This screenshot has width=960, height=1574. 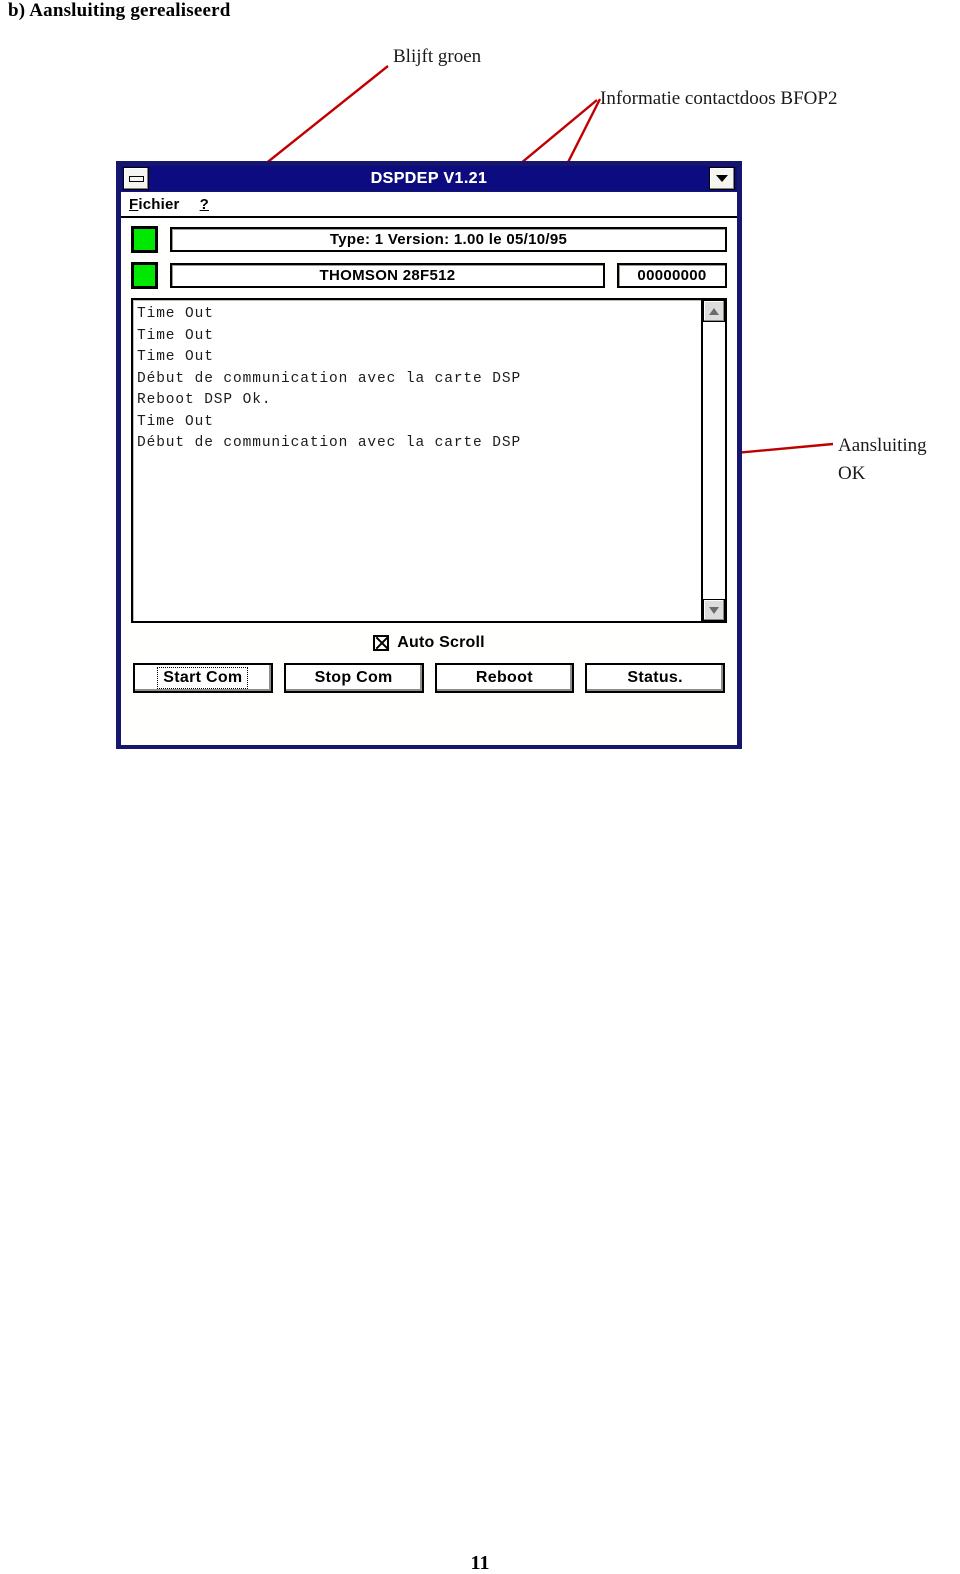 I want to click on stop-com-button: Stop Com, so click(x=353, y=678).